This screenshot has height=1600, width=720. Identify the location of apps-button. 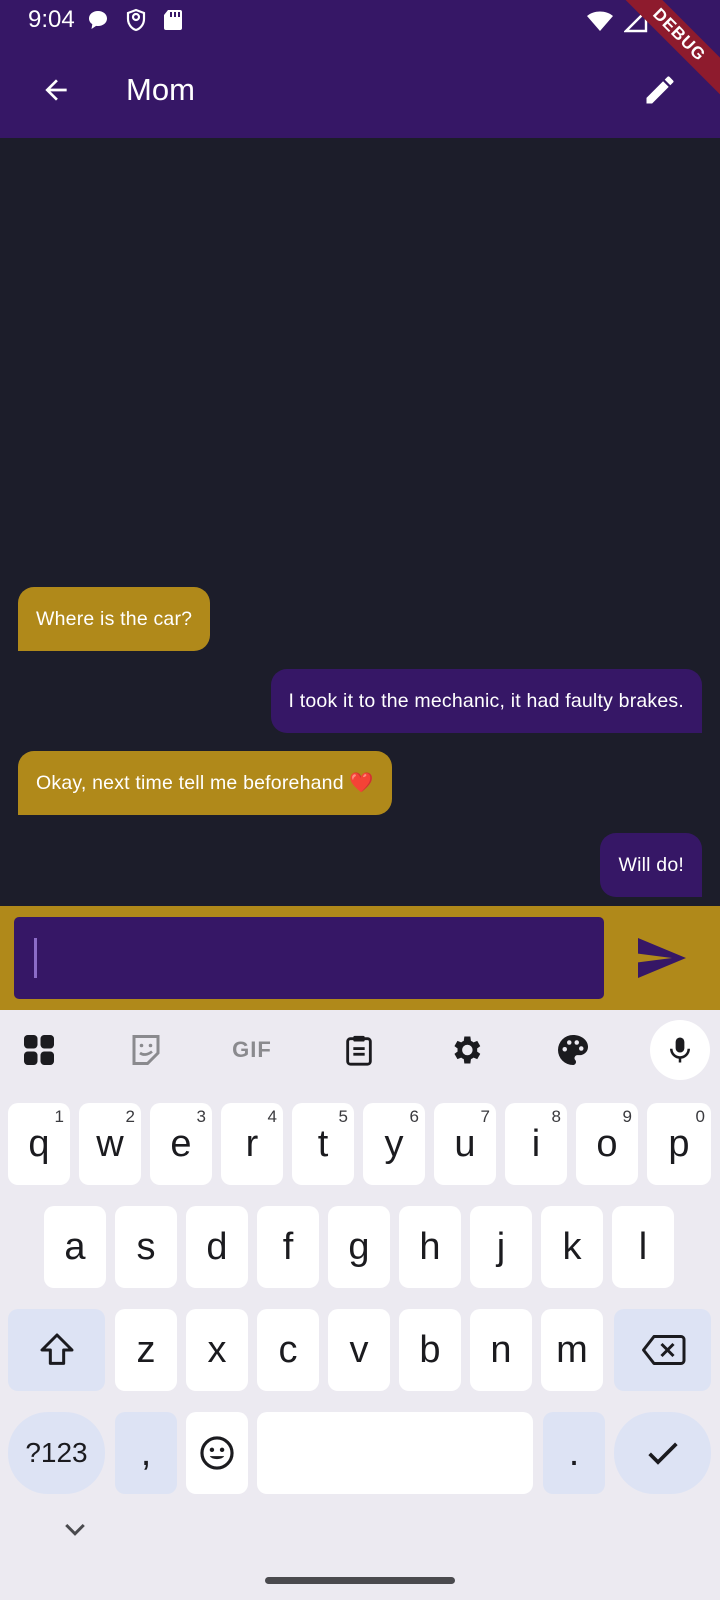
(39, 1050).